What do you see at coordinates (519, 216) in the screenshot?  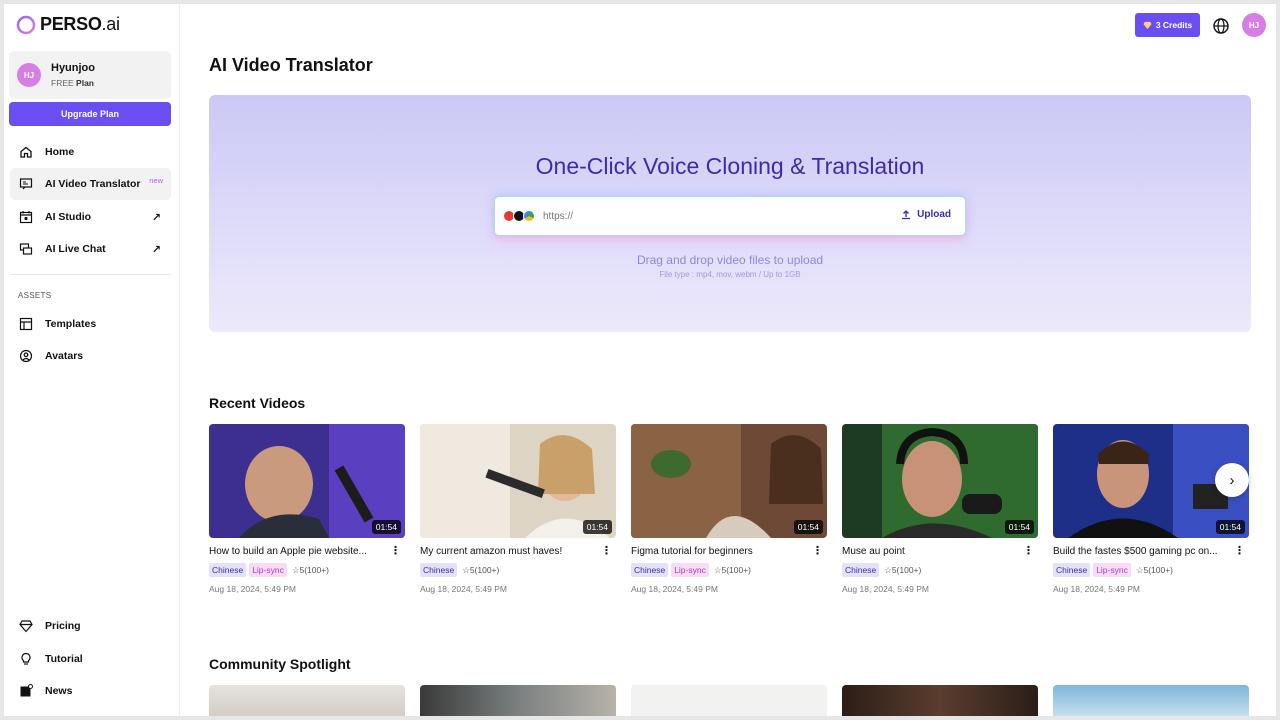 I see `source-icons` at bounding box center [519, 216].